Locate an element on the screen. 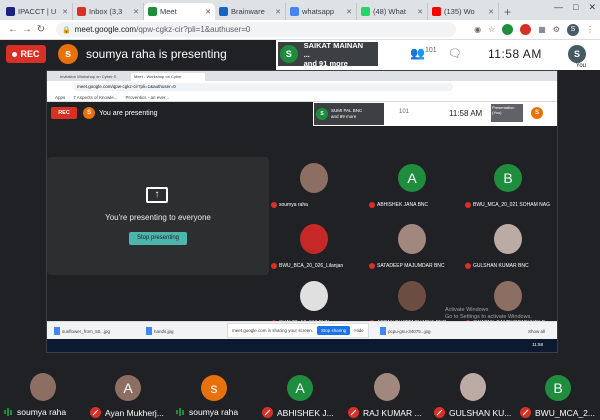  menu-kebab-icon: ⋮ is located at coordinates (590, 29).